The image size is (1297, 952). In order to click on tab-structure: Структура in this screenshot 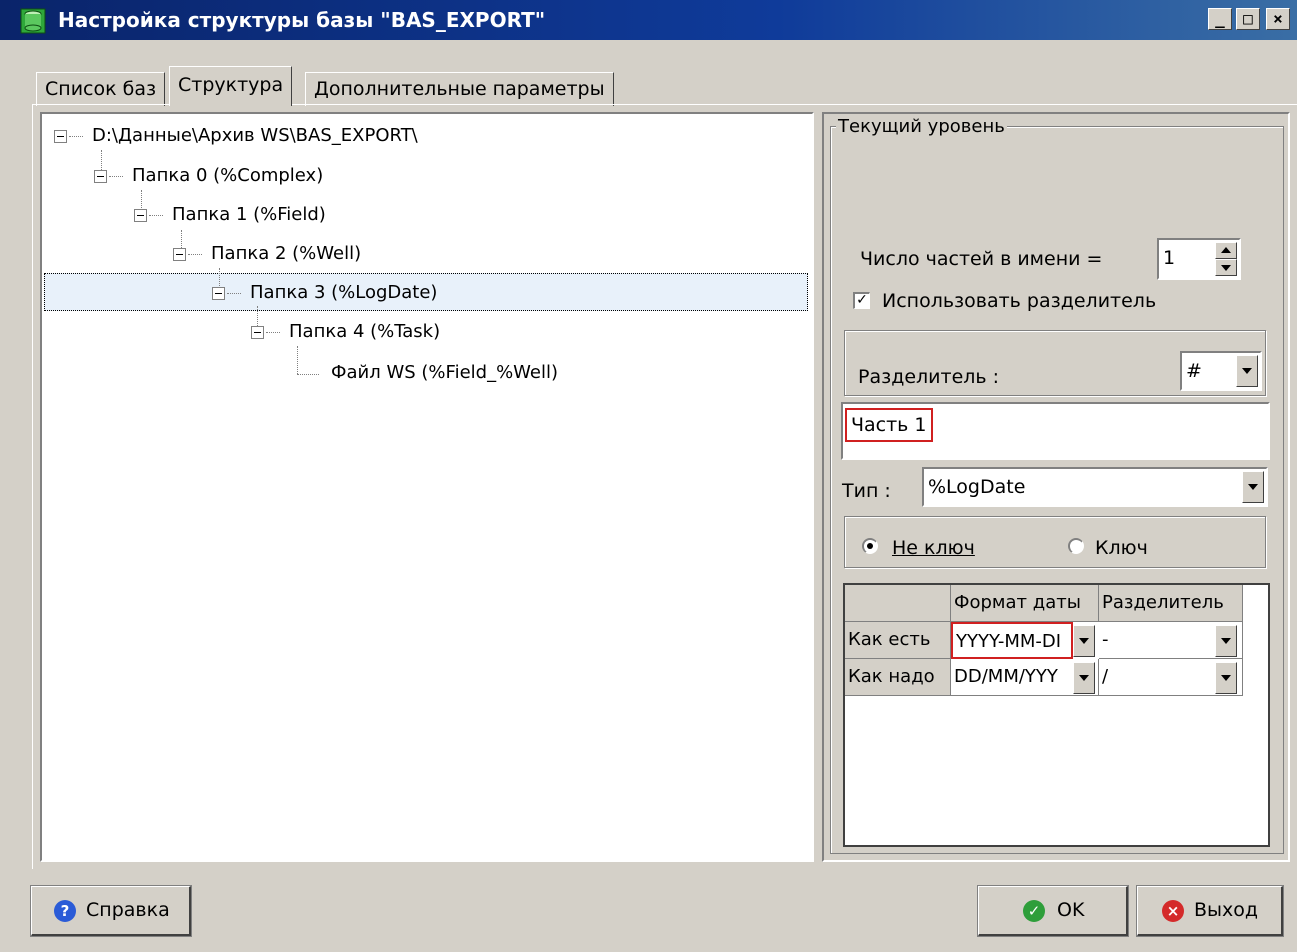, I will do `click(231, 86)`.